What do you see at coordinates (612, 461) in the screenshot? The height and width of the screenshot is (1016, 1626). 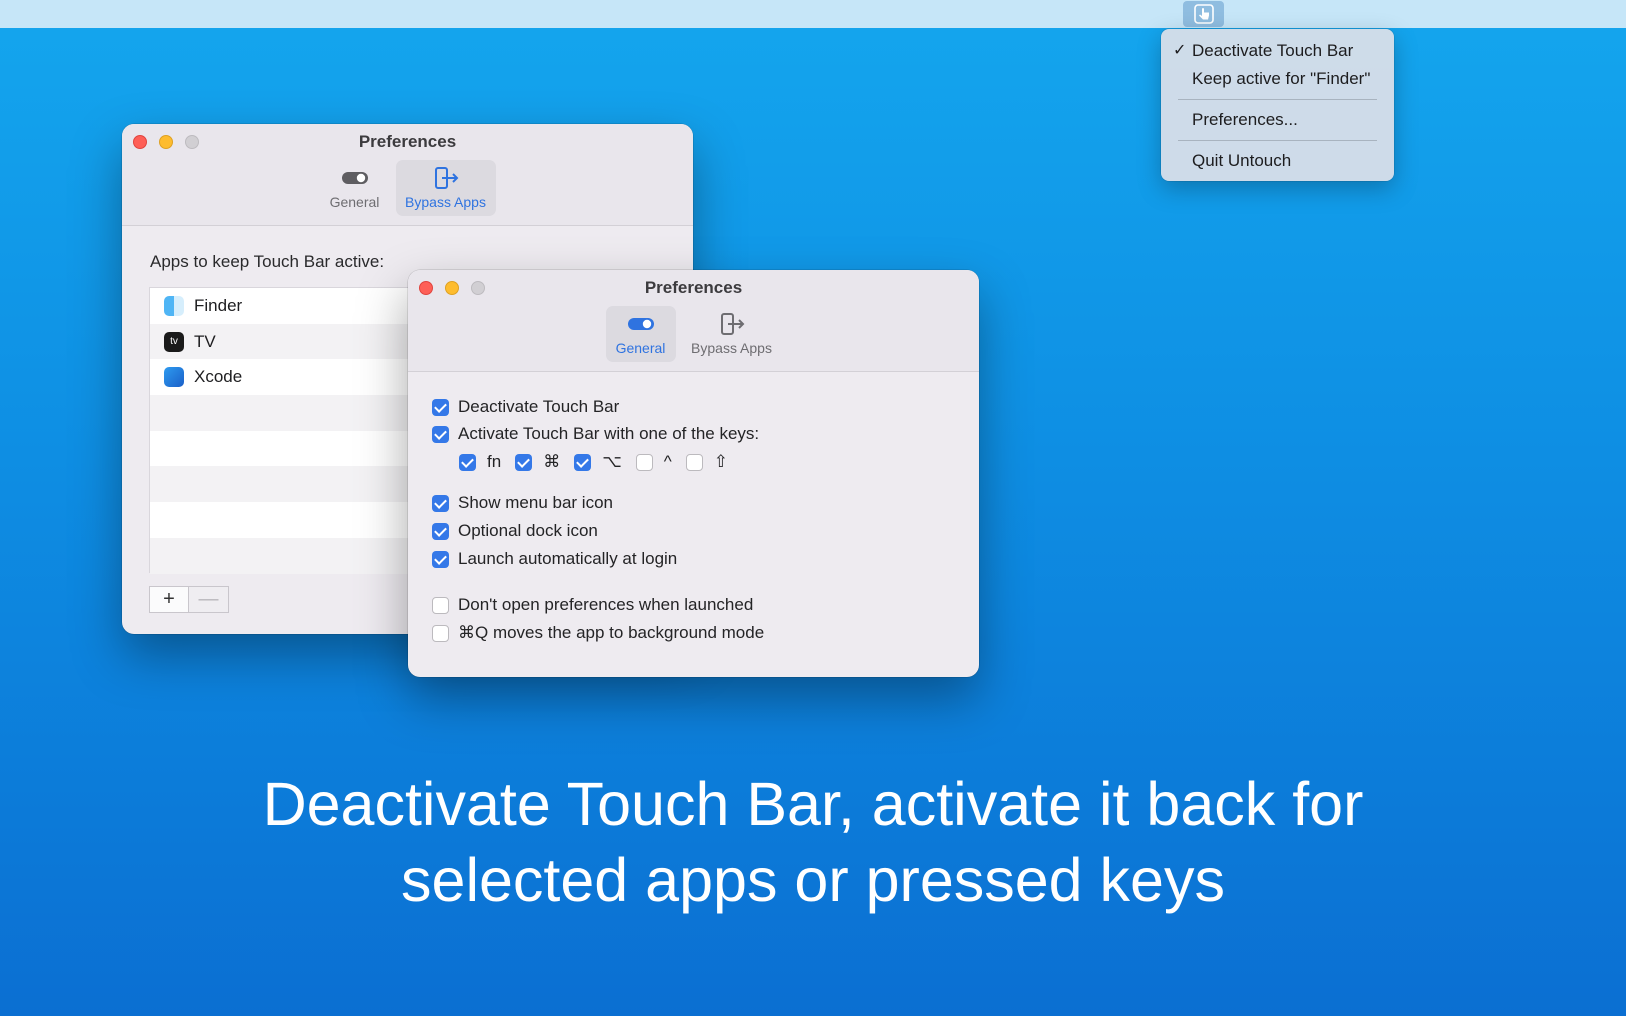 I see `key-label: ⌥` at bounding box center [612, 461].